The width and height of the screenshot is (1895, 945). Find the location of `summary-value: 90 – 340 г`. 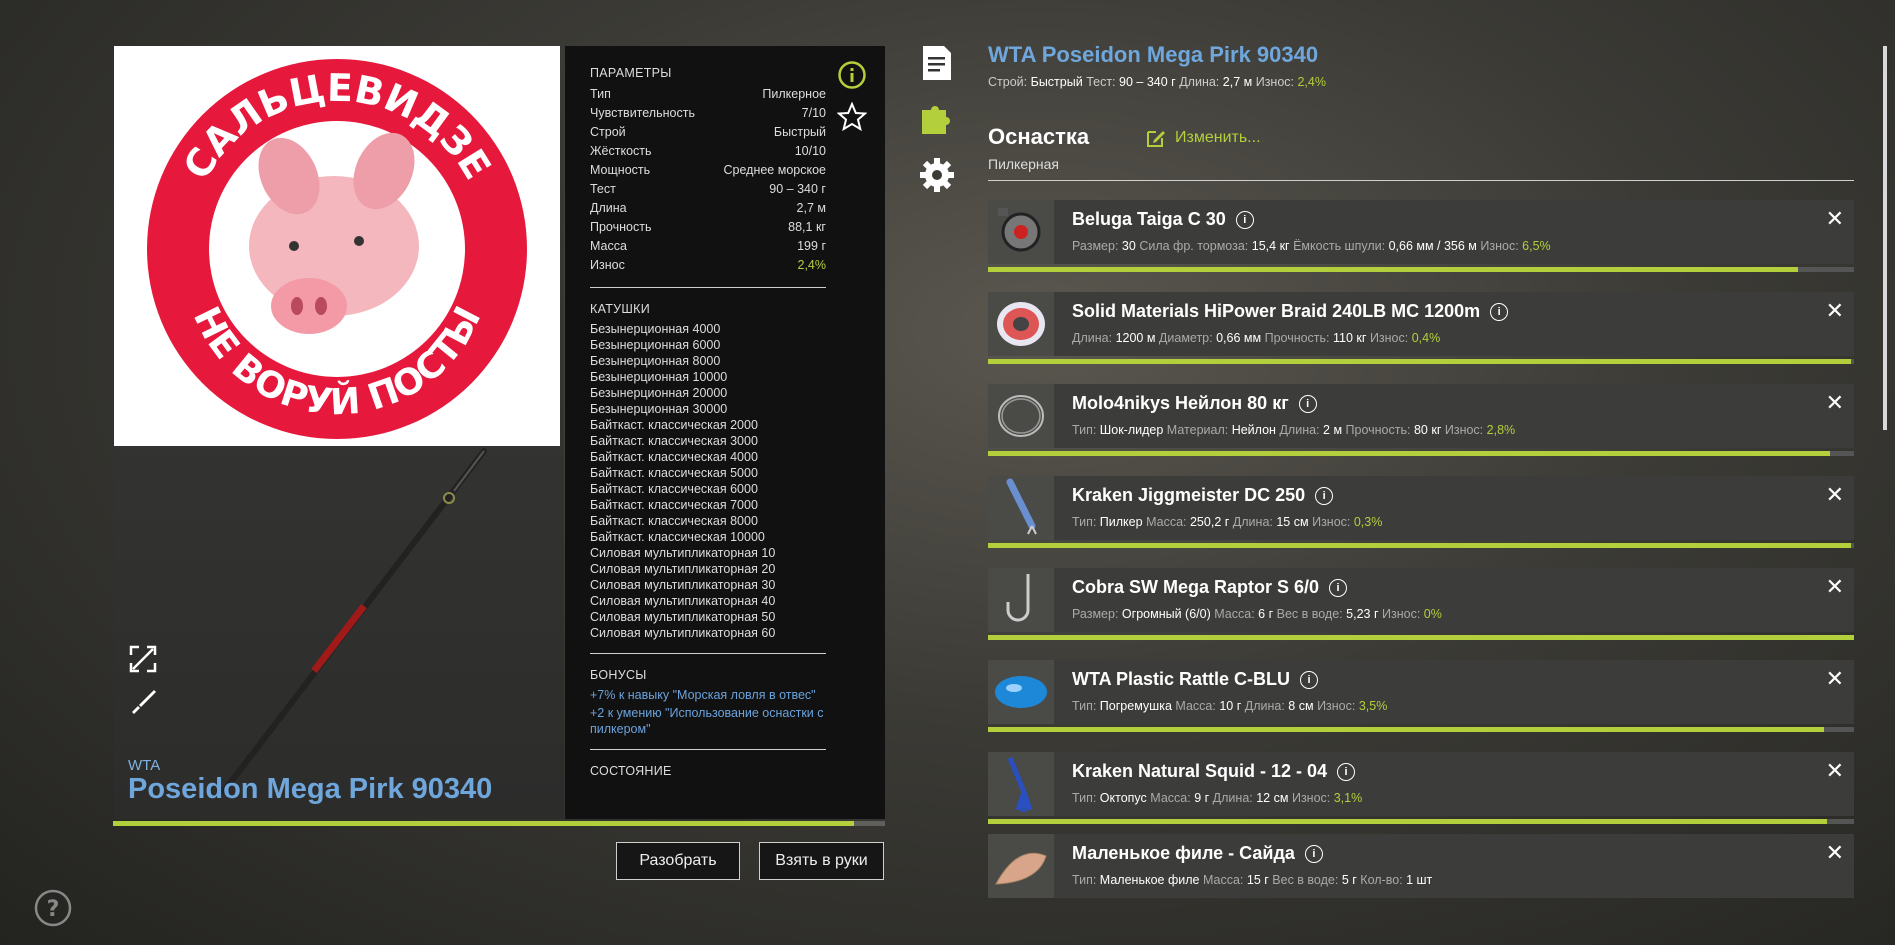

summary-value: 90 – 340 г is located at coordinates (1147, 82).